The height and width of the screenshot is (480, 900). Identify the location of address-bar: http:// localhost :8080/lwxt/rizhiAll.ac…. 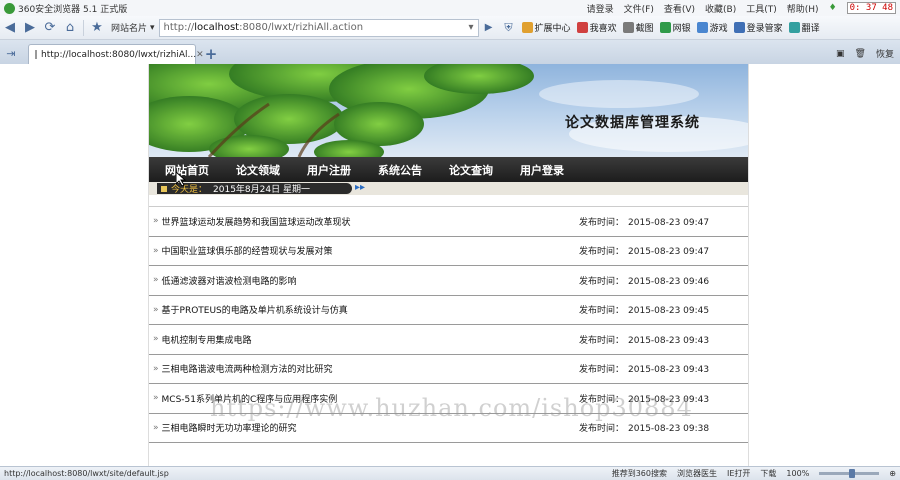
(318, 27).